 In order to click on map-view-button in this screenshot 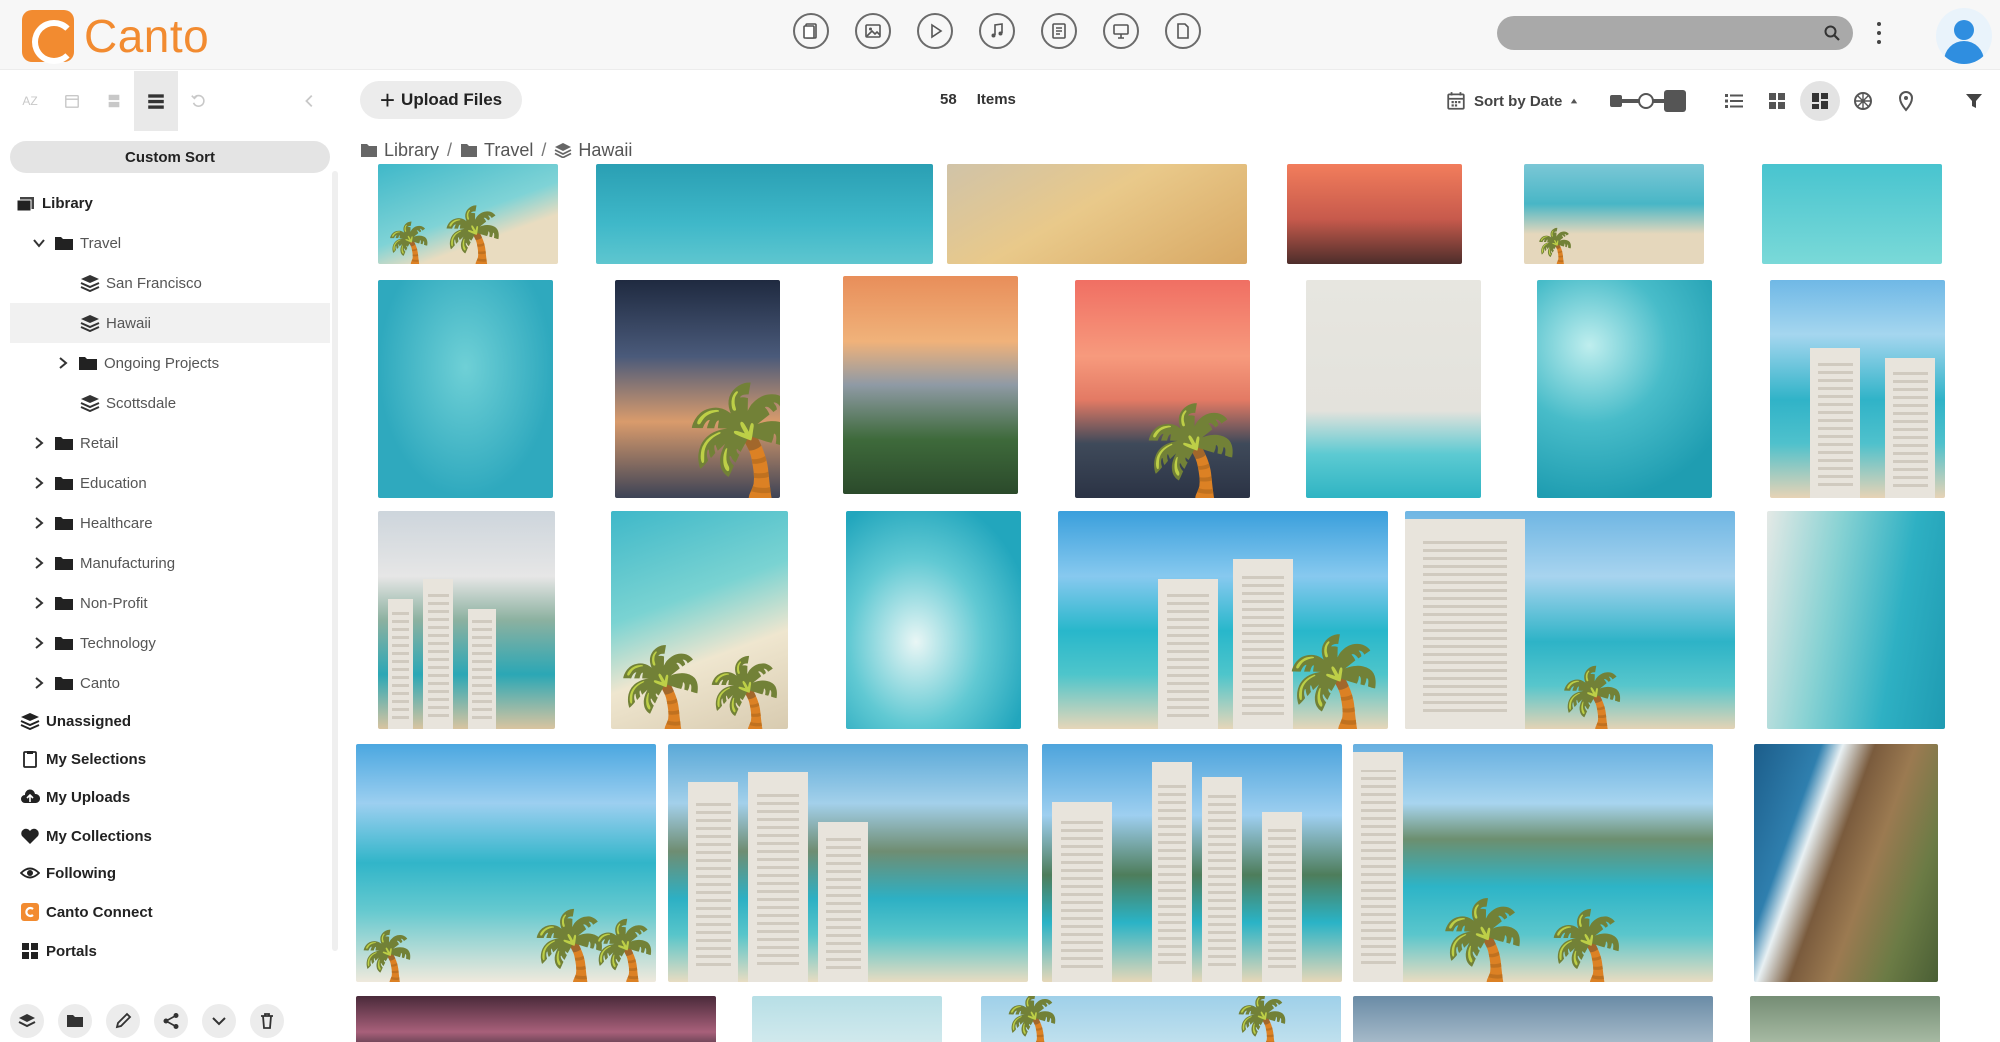, I will do `click(1906, 101)`.